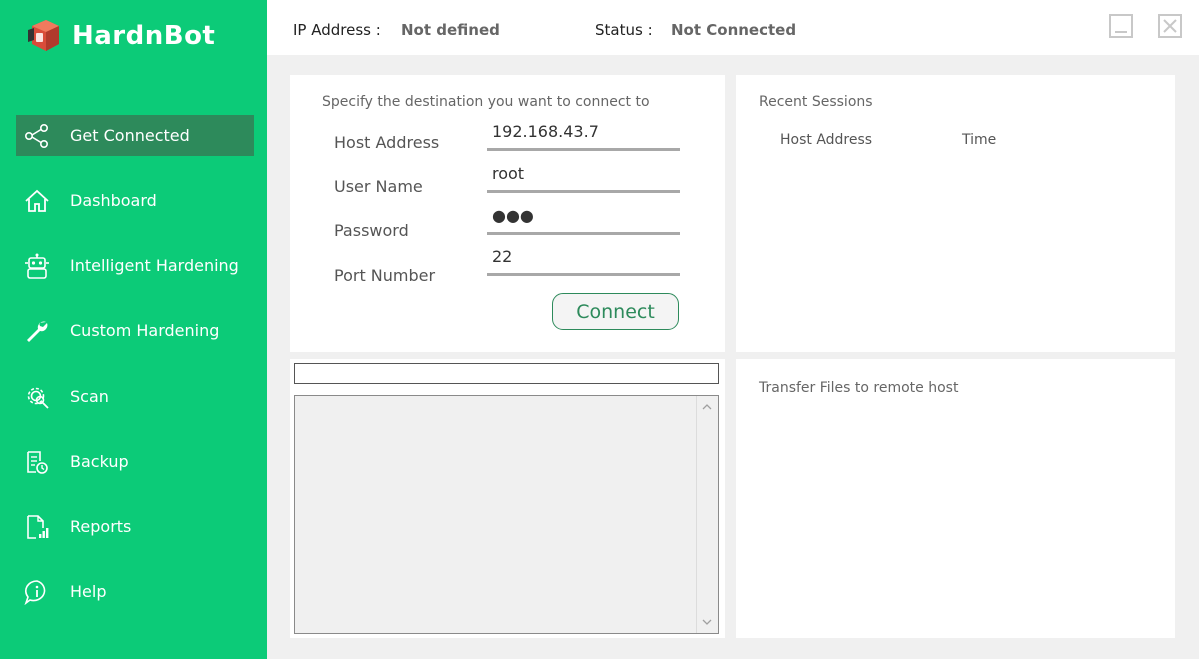 The image size is (1199, 659). Describe the element at coordinates (371, 230) in the screenshot. I see `password-label: Password` at that location.